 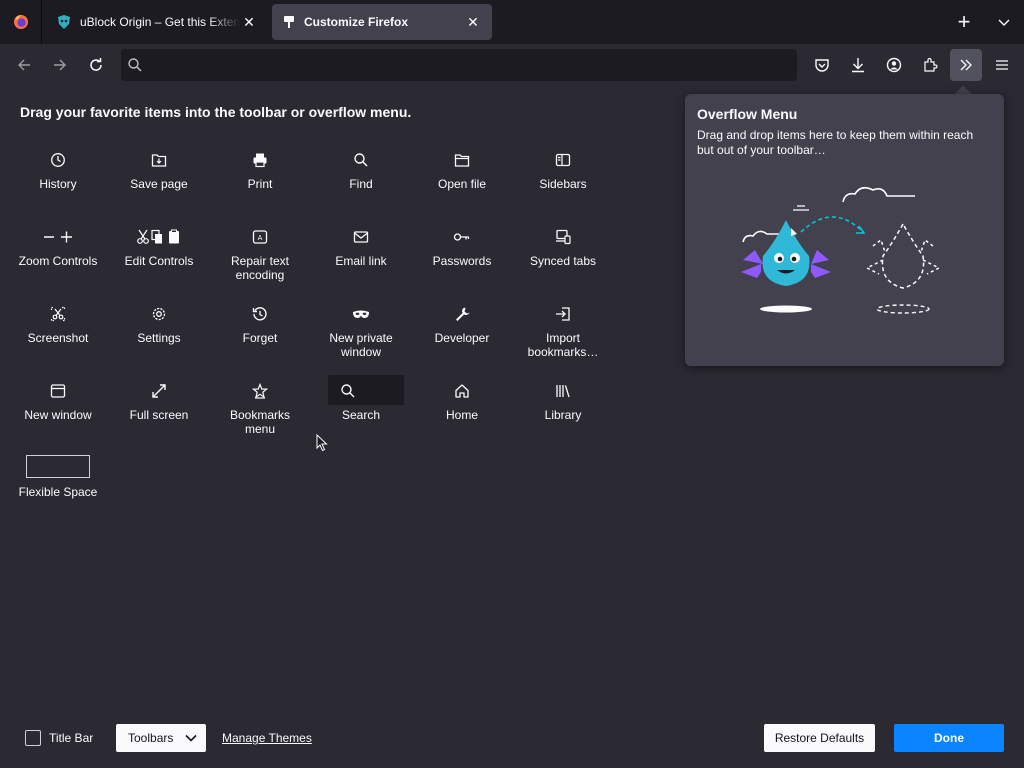 I want to click on palette-item-label: Screenshot, so click(x=58, y=338).